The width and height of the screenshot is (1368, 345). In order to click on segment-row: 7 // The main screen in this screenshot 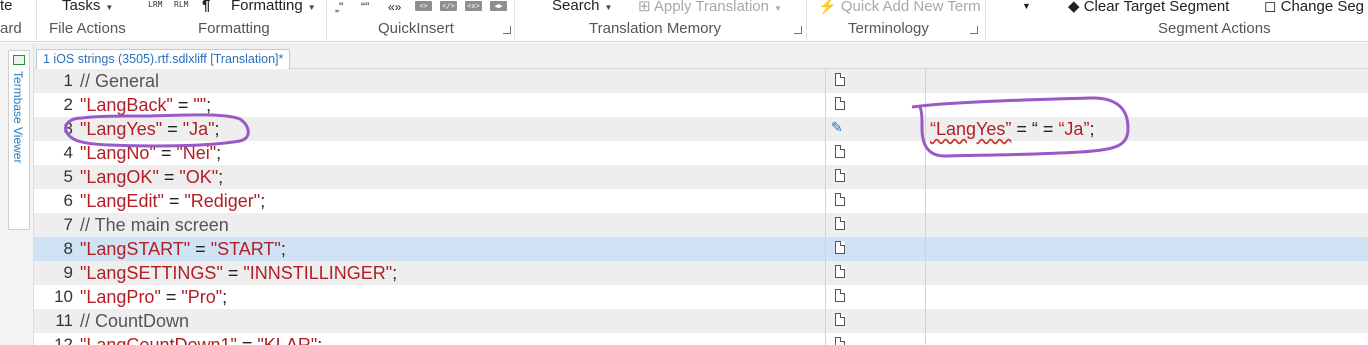, I will do `click(701, 225)`.